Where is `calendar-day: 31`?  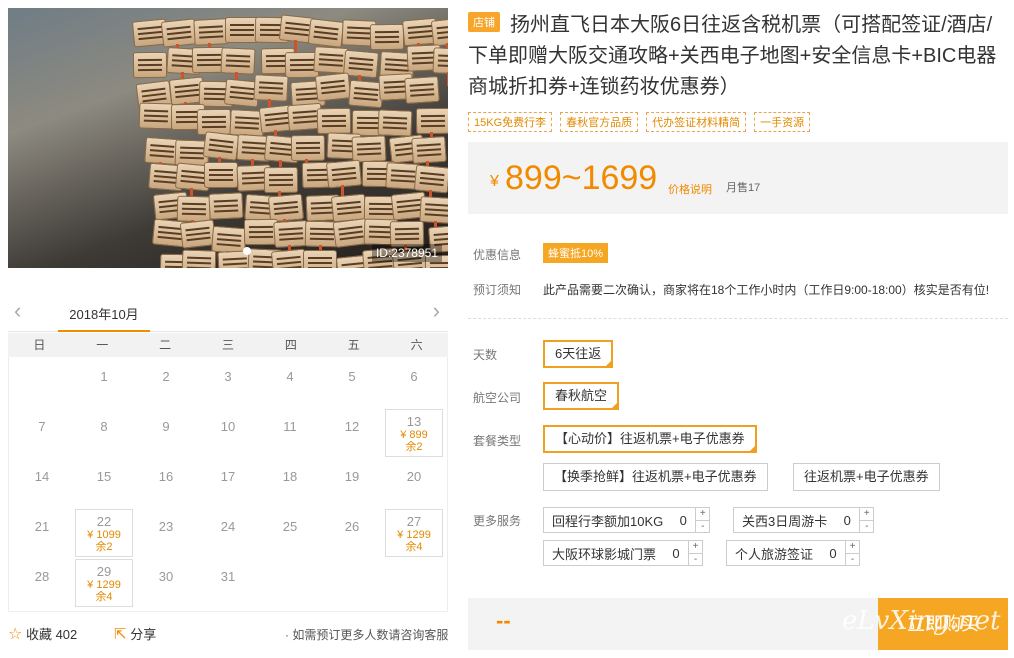
calendar-day: 31 is located at coordinates (228, 583).